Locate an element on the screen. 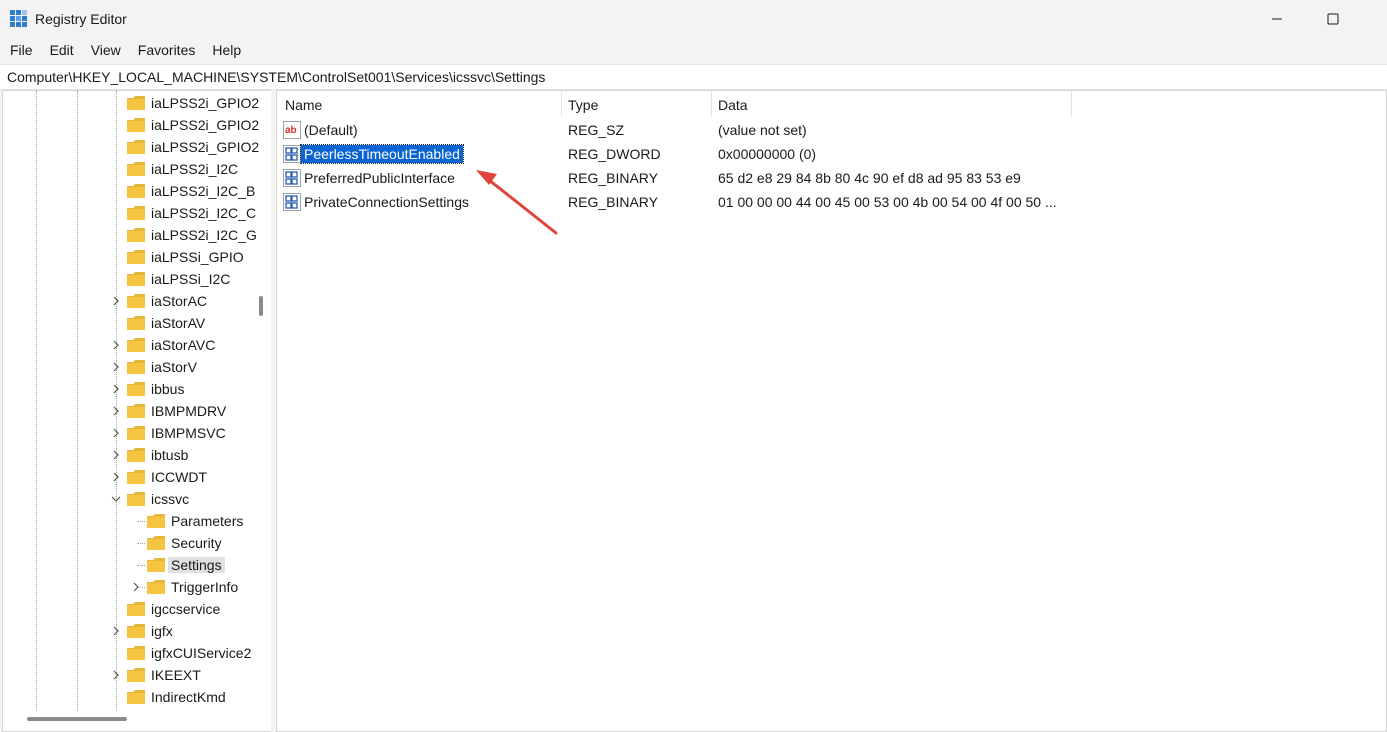 The width and height of the screenshot is (1387, 732). column-header-data: Data is located at coordinates (733, 105).